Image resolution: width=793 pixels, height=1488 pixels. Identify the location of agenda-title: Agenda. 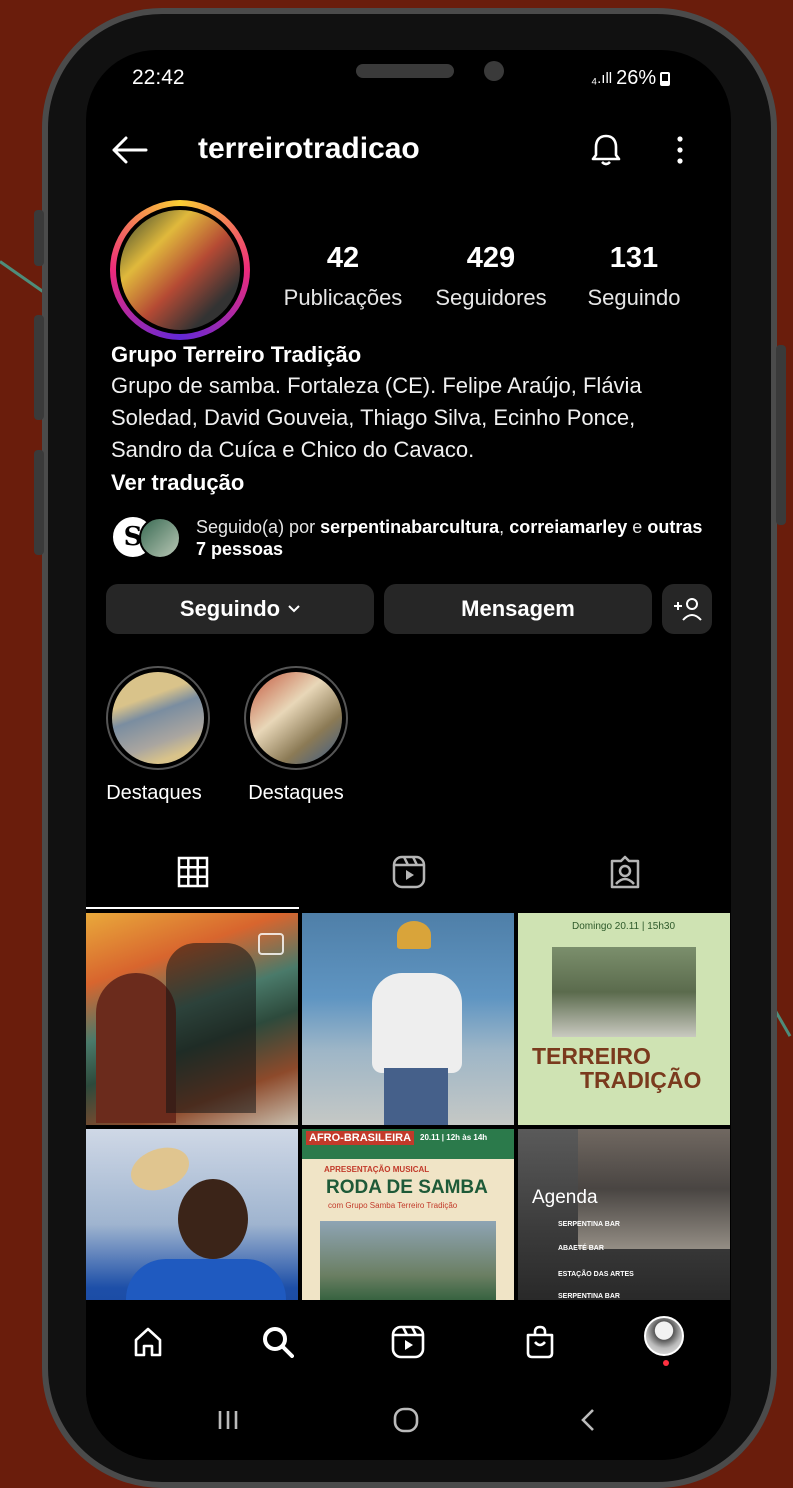
(565, 1197).